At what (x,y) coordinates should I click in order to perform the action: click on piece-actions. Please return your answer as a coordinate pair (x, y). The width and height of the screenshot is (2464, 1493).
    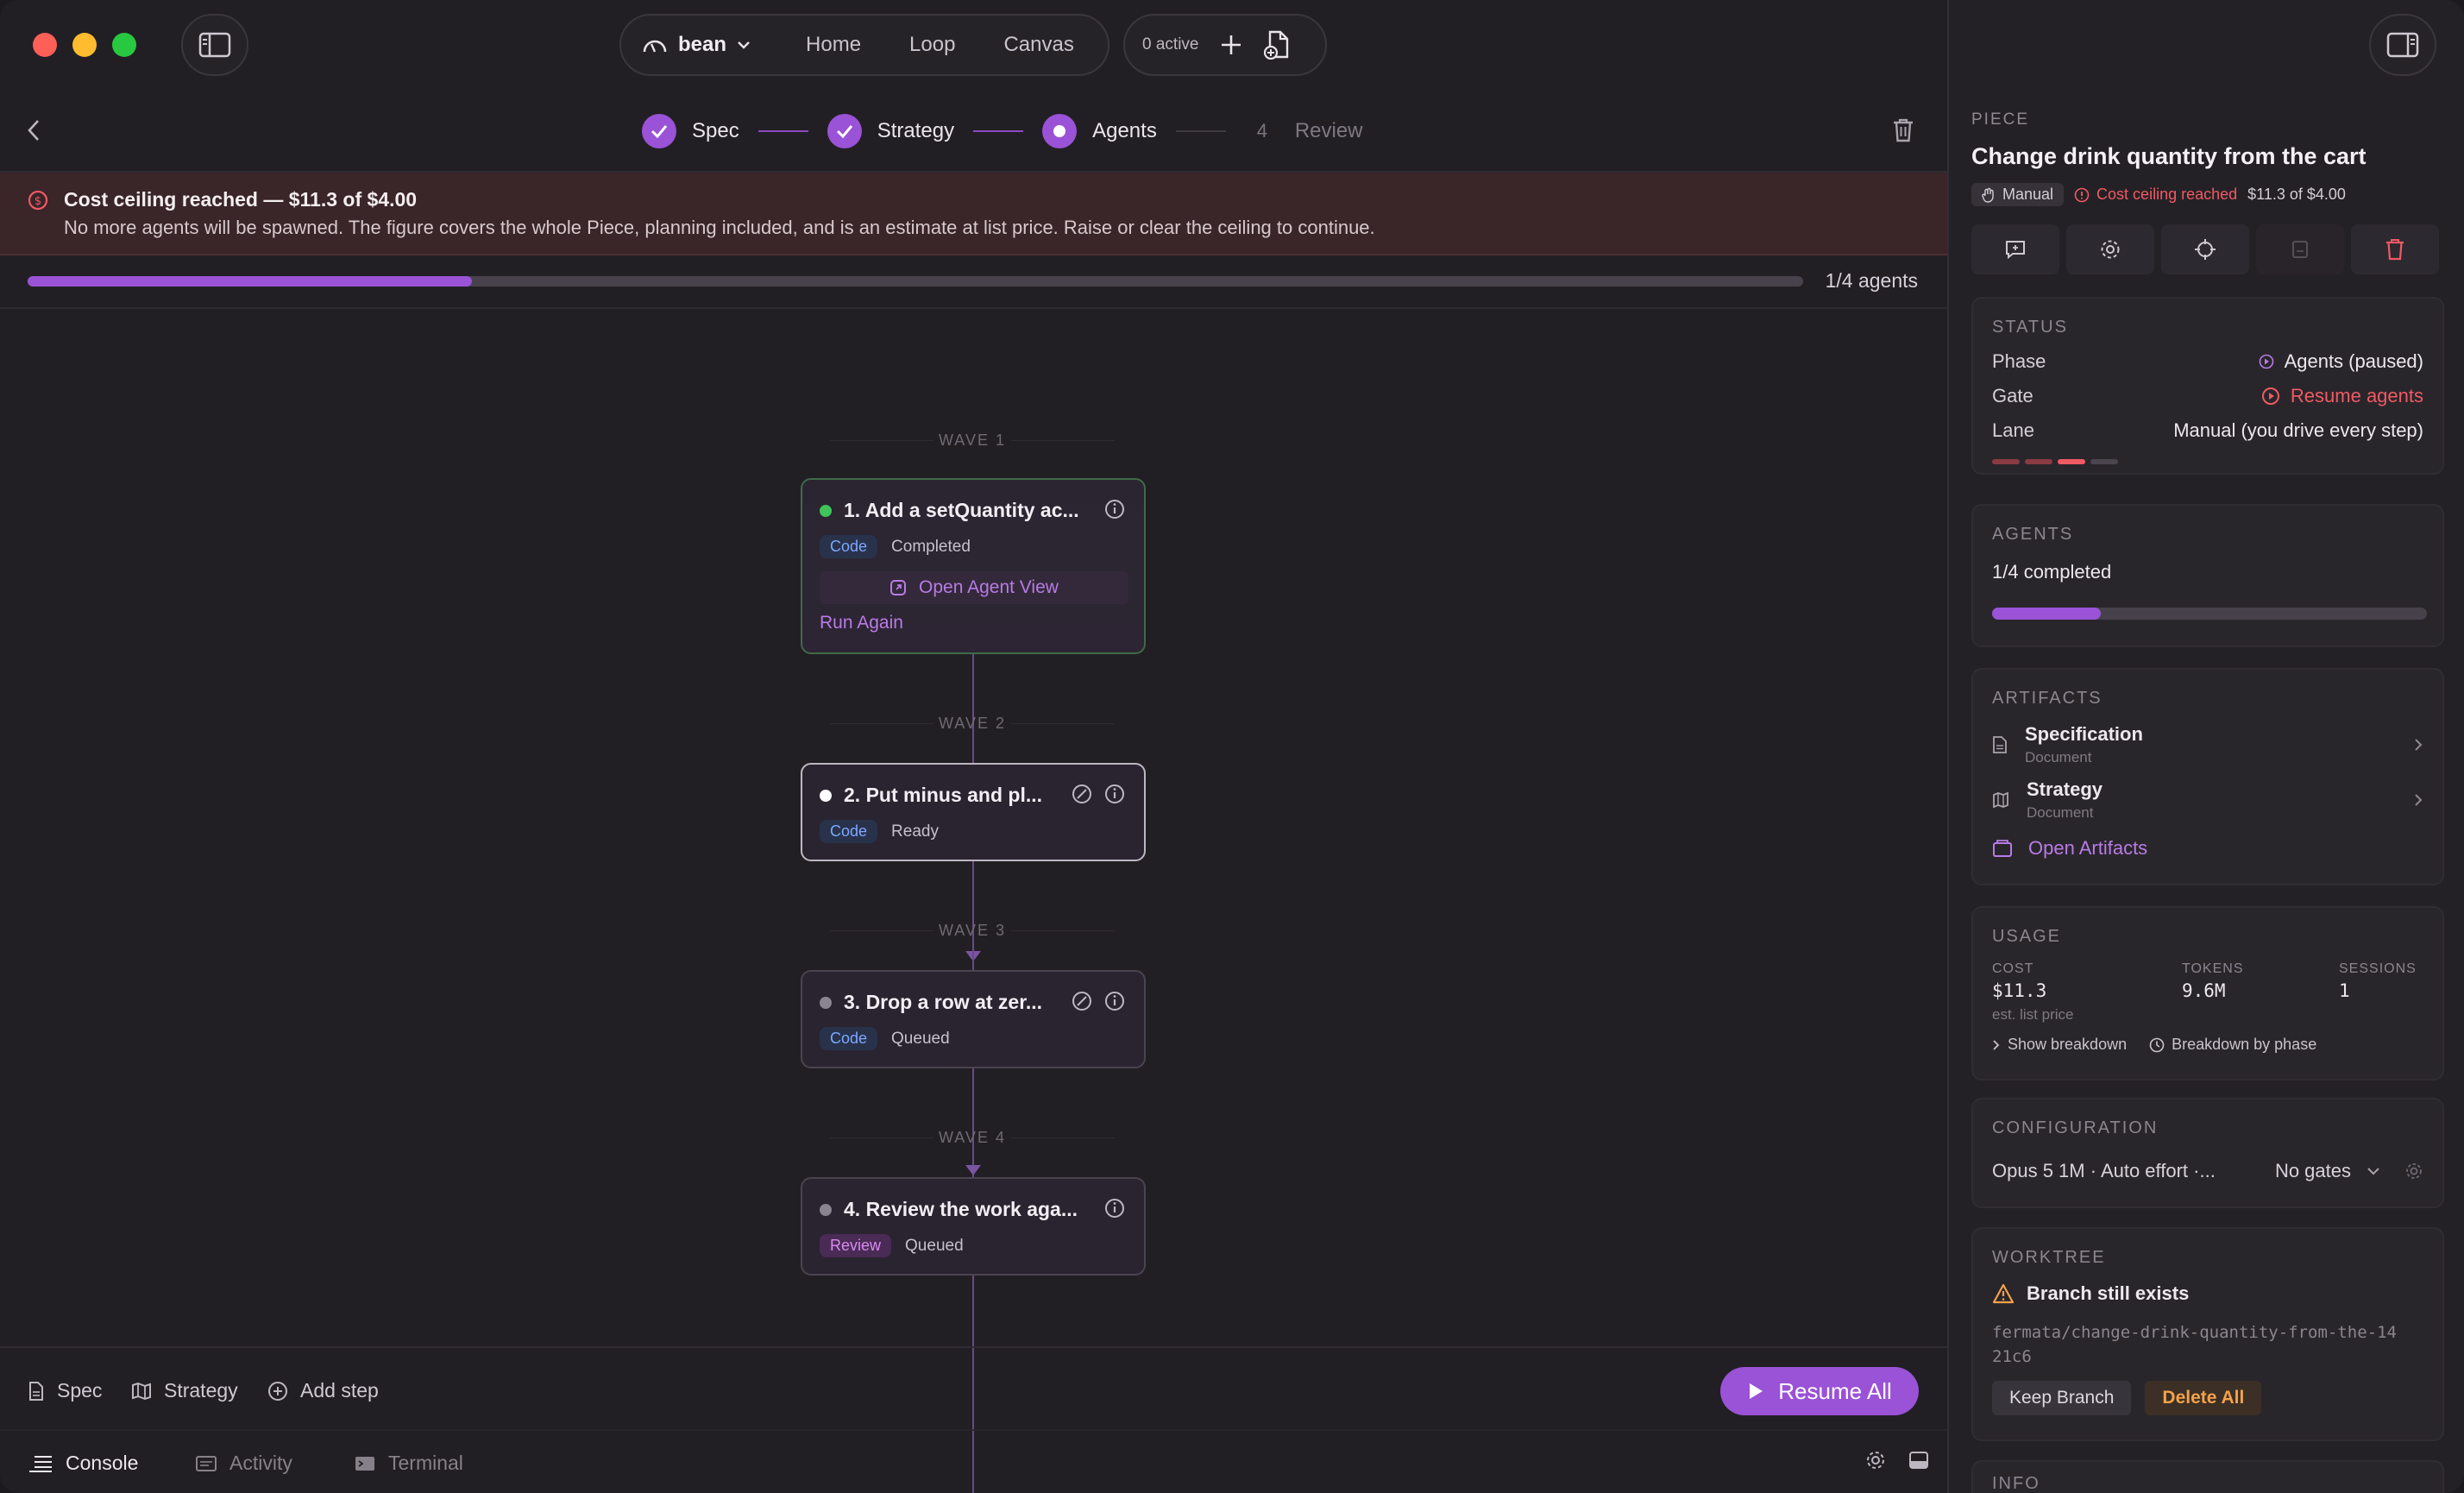
    Looking at the image, I should click on (2205, 249).